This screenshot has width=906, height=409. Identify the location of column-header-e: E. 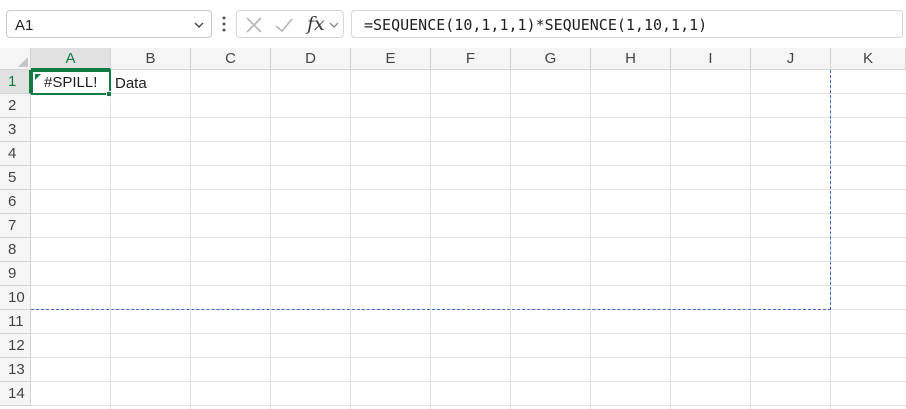
(391, 59).